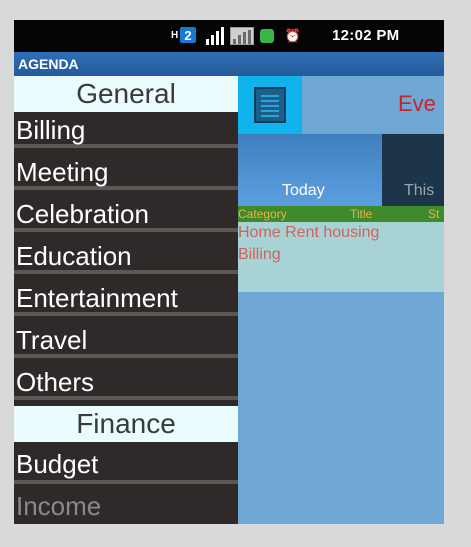 This screenshot has height=547, width=471. Describe the element at coordinates (126, 214) in the screenshot. I see `drawer-item-celebration: Celebration` at that location.